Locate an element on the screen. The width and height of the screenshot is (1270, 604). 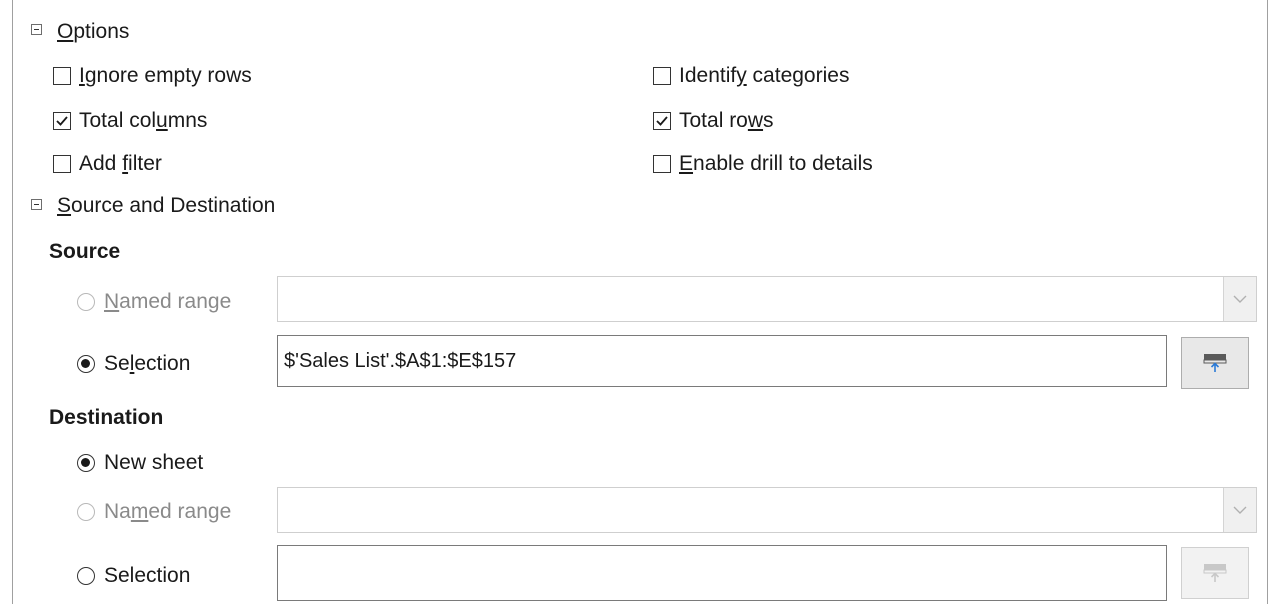
destination-named-range-radio: Named range is located at coordinates (154, 512).